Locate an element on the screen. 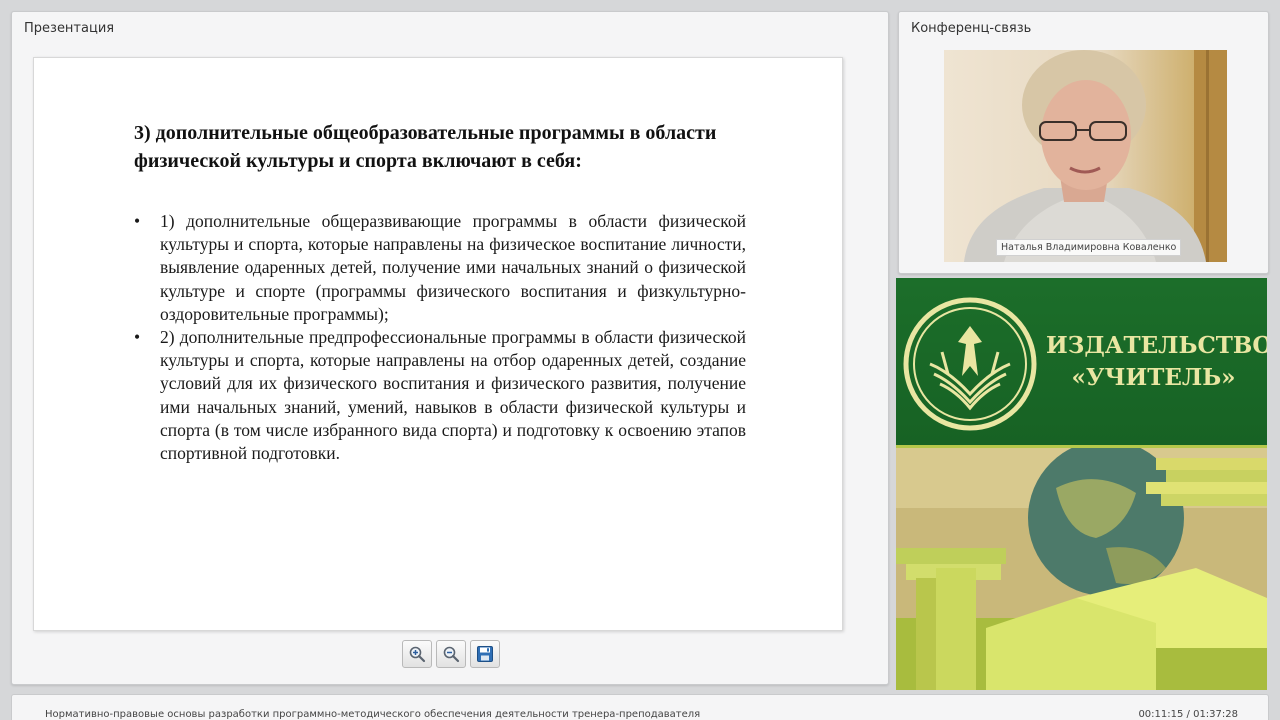 The image size is (1280, 720). speaker-name-tag: Наталья Владимировна Коваленко is located at coordinates (1089, 247).